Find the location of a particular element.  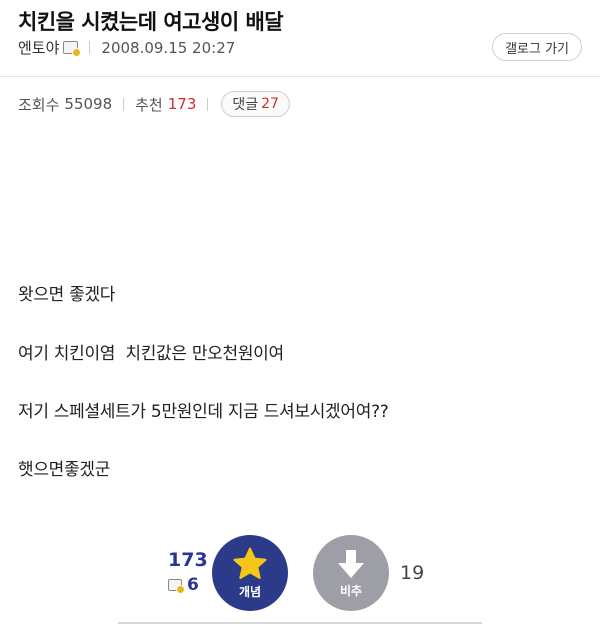

comments-label: 댓글 is located at coordinates (245, 105).